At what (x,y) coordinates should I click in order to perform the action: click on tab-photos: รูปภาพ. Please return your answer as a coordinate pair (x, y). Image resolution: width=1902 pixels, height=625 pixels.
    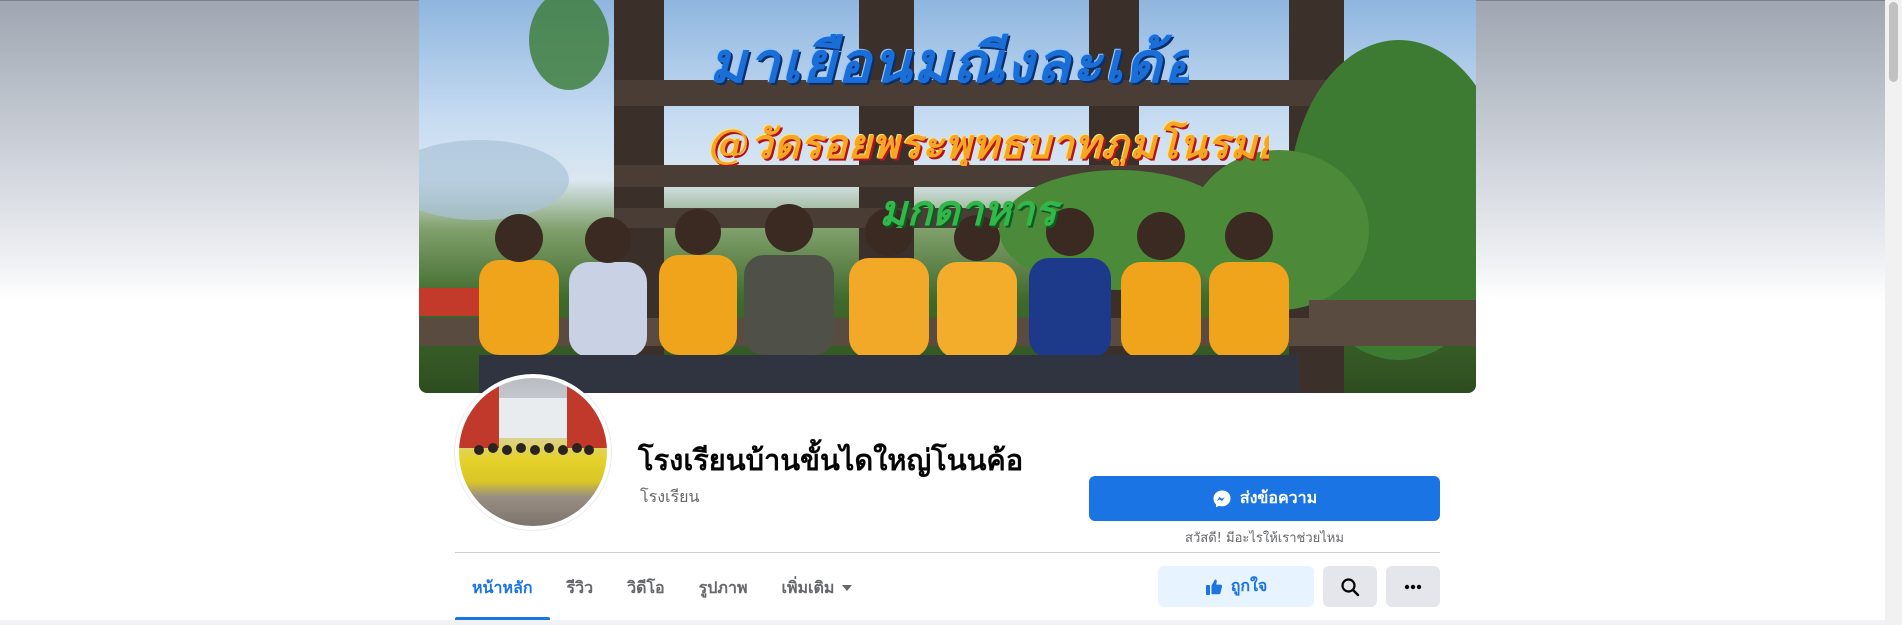
    Looking at the image, I should click on (723, 588).